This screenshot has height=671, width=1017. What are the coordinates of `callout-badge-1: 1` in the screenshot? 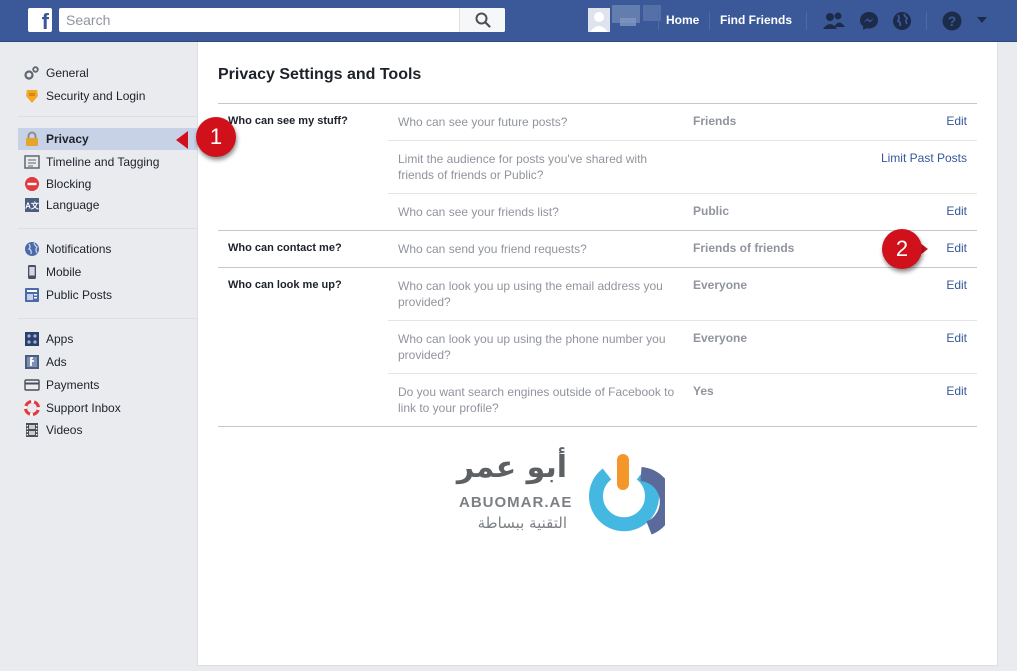 It's located at (216, 137).